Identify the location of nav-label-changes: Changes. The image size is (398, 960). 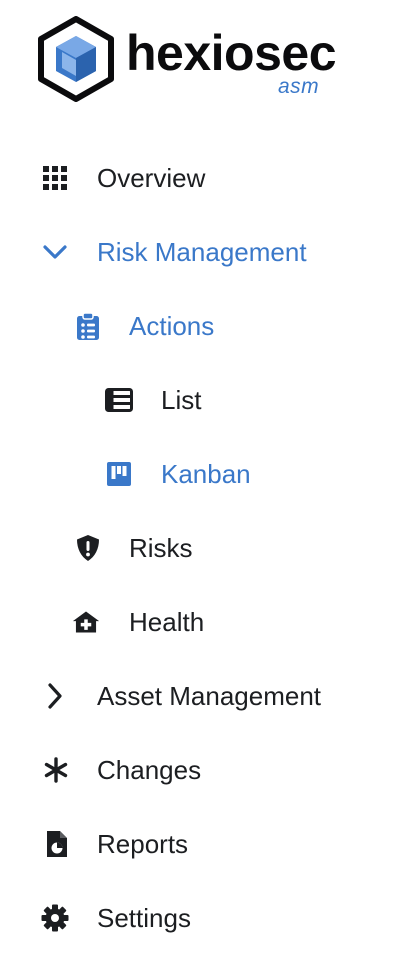
(149, 770).